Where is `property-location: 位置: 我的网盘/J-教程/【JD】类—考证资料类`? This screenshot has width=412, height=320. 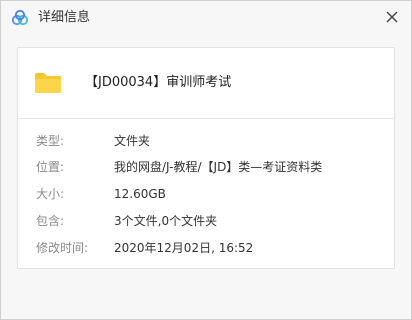 property-location: 位置: 我的网盘/J-教程/【JD】类—考证资料类 is located at coordinates (206, 167).